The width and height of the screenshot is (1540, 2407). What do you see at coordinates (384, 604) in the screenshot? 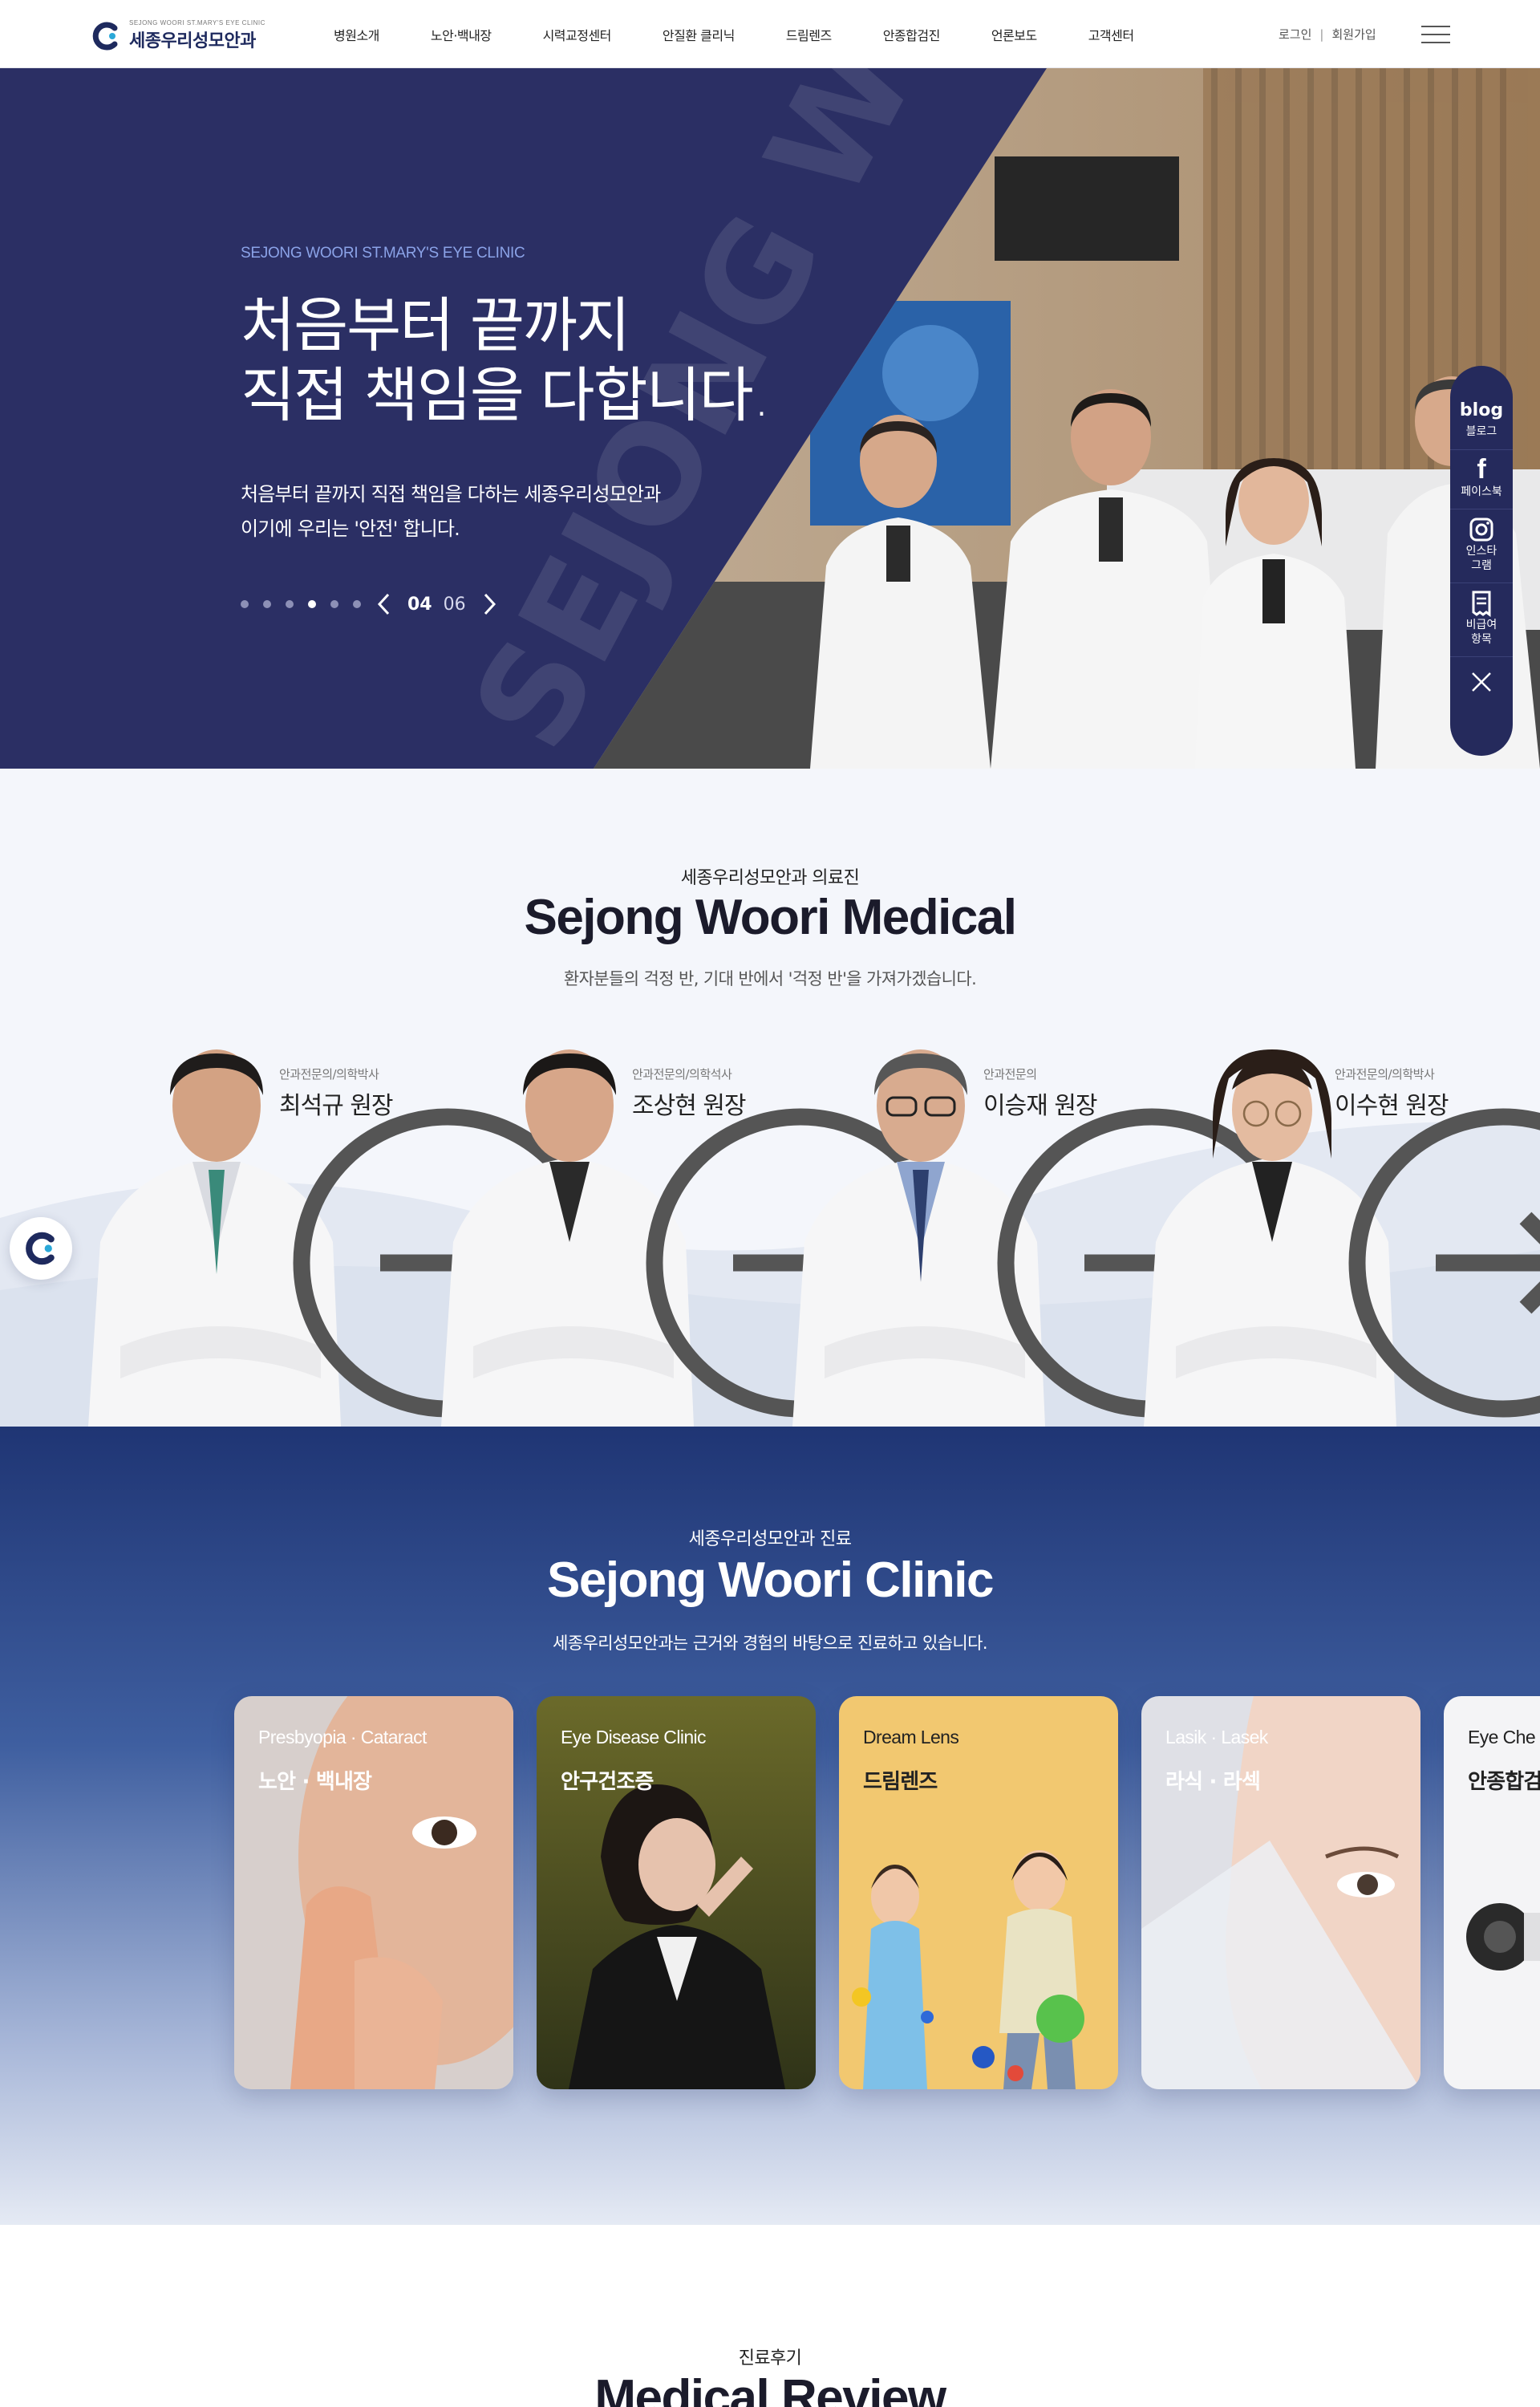
I see `prev-arrow-icon` at bounding box center [384, 604].